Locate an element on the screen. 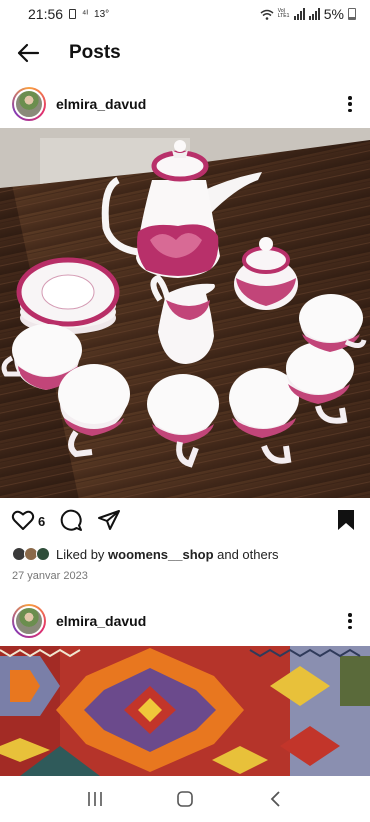 The image size is (370, 822). like-count: 6 is located at coordinates (41, 521).